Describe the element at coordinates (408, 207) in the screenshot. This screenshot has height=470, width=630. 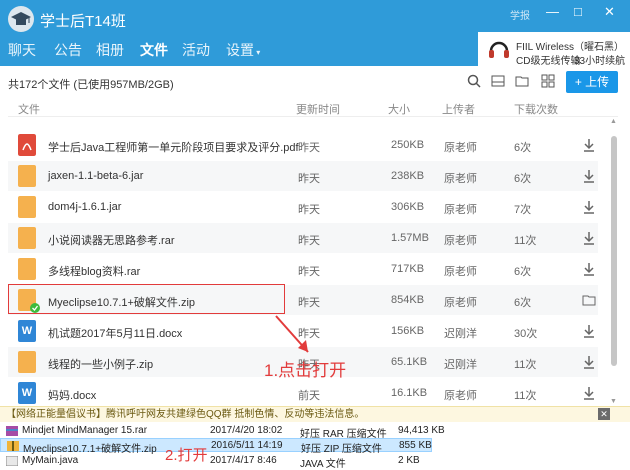
I see `file-size: 306KB` at that location.